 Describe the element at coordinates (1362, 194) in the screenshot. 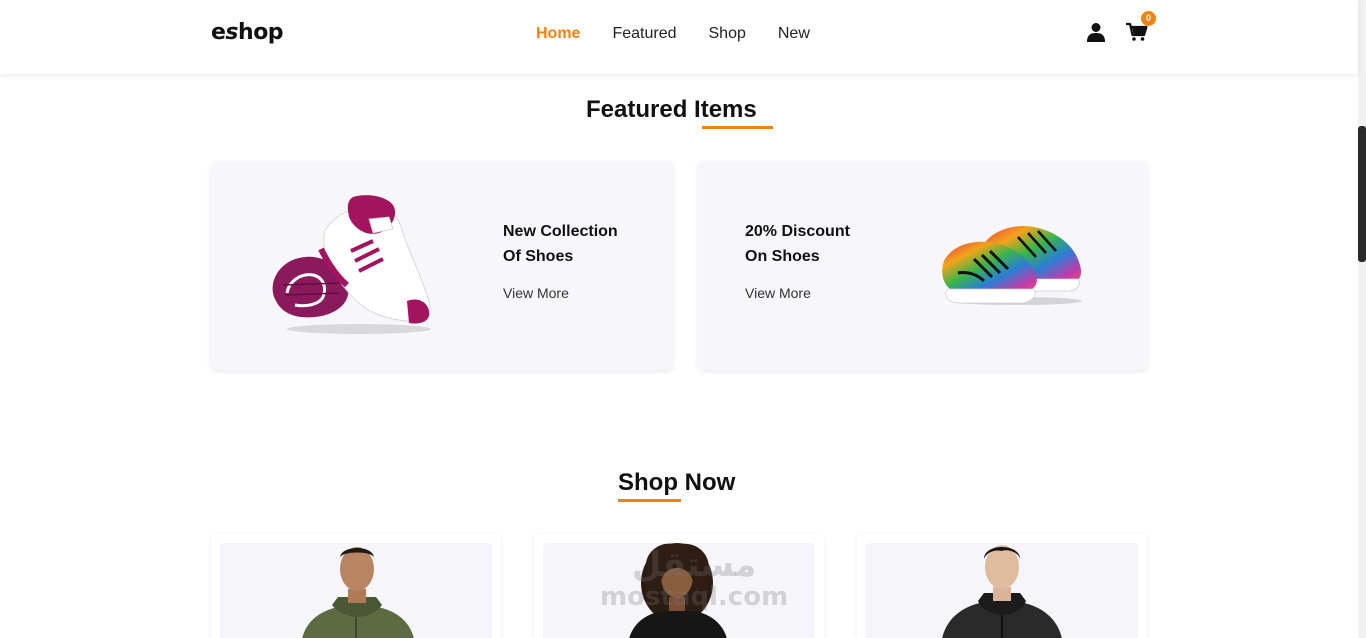

I see `scrollbar-thumb` at that location.